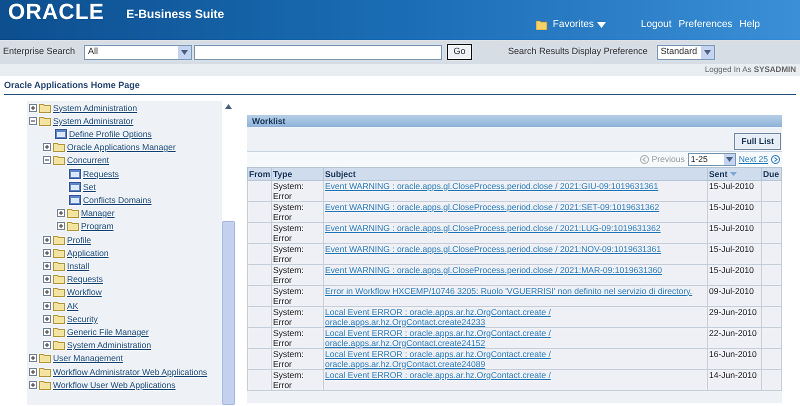 This screenshot has width=800, height=406. What do you see at coordinates (89, 187) in the screenshot?
I see `navigator-function-link: Set` at bounding box center [89, 187].